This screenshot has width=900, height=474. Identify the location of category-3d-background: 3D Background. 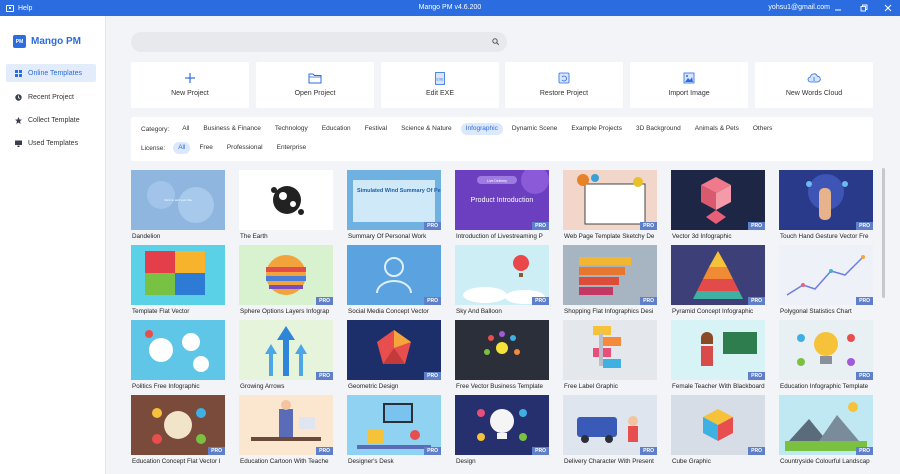
(658, 129).